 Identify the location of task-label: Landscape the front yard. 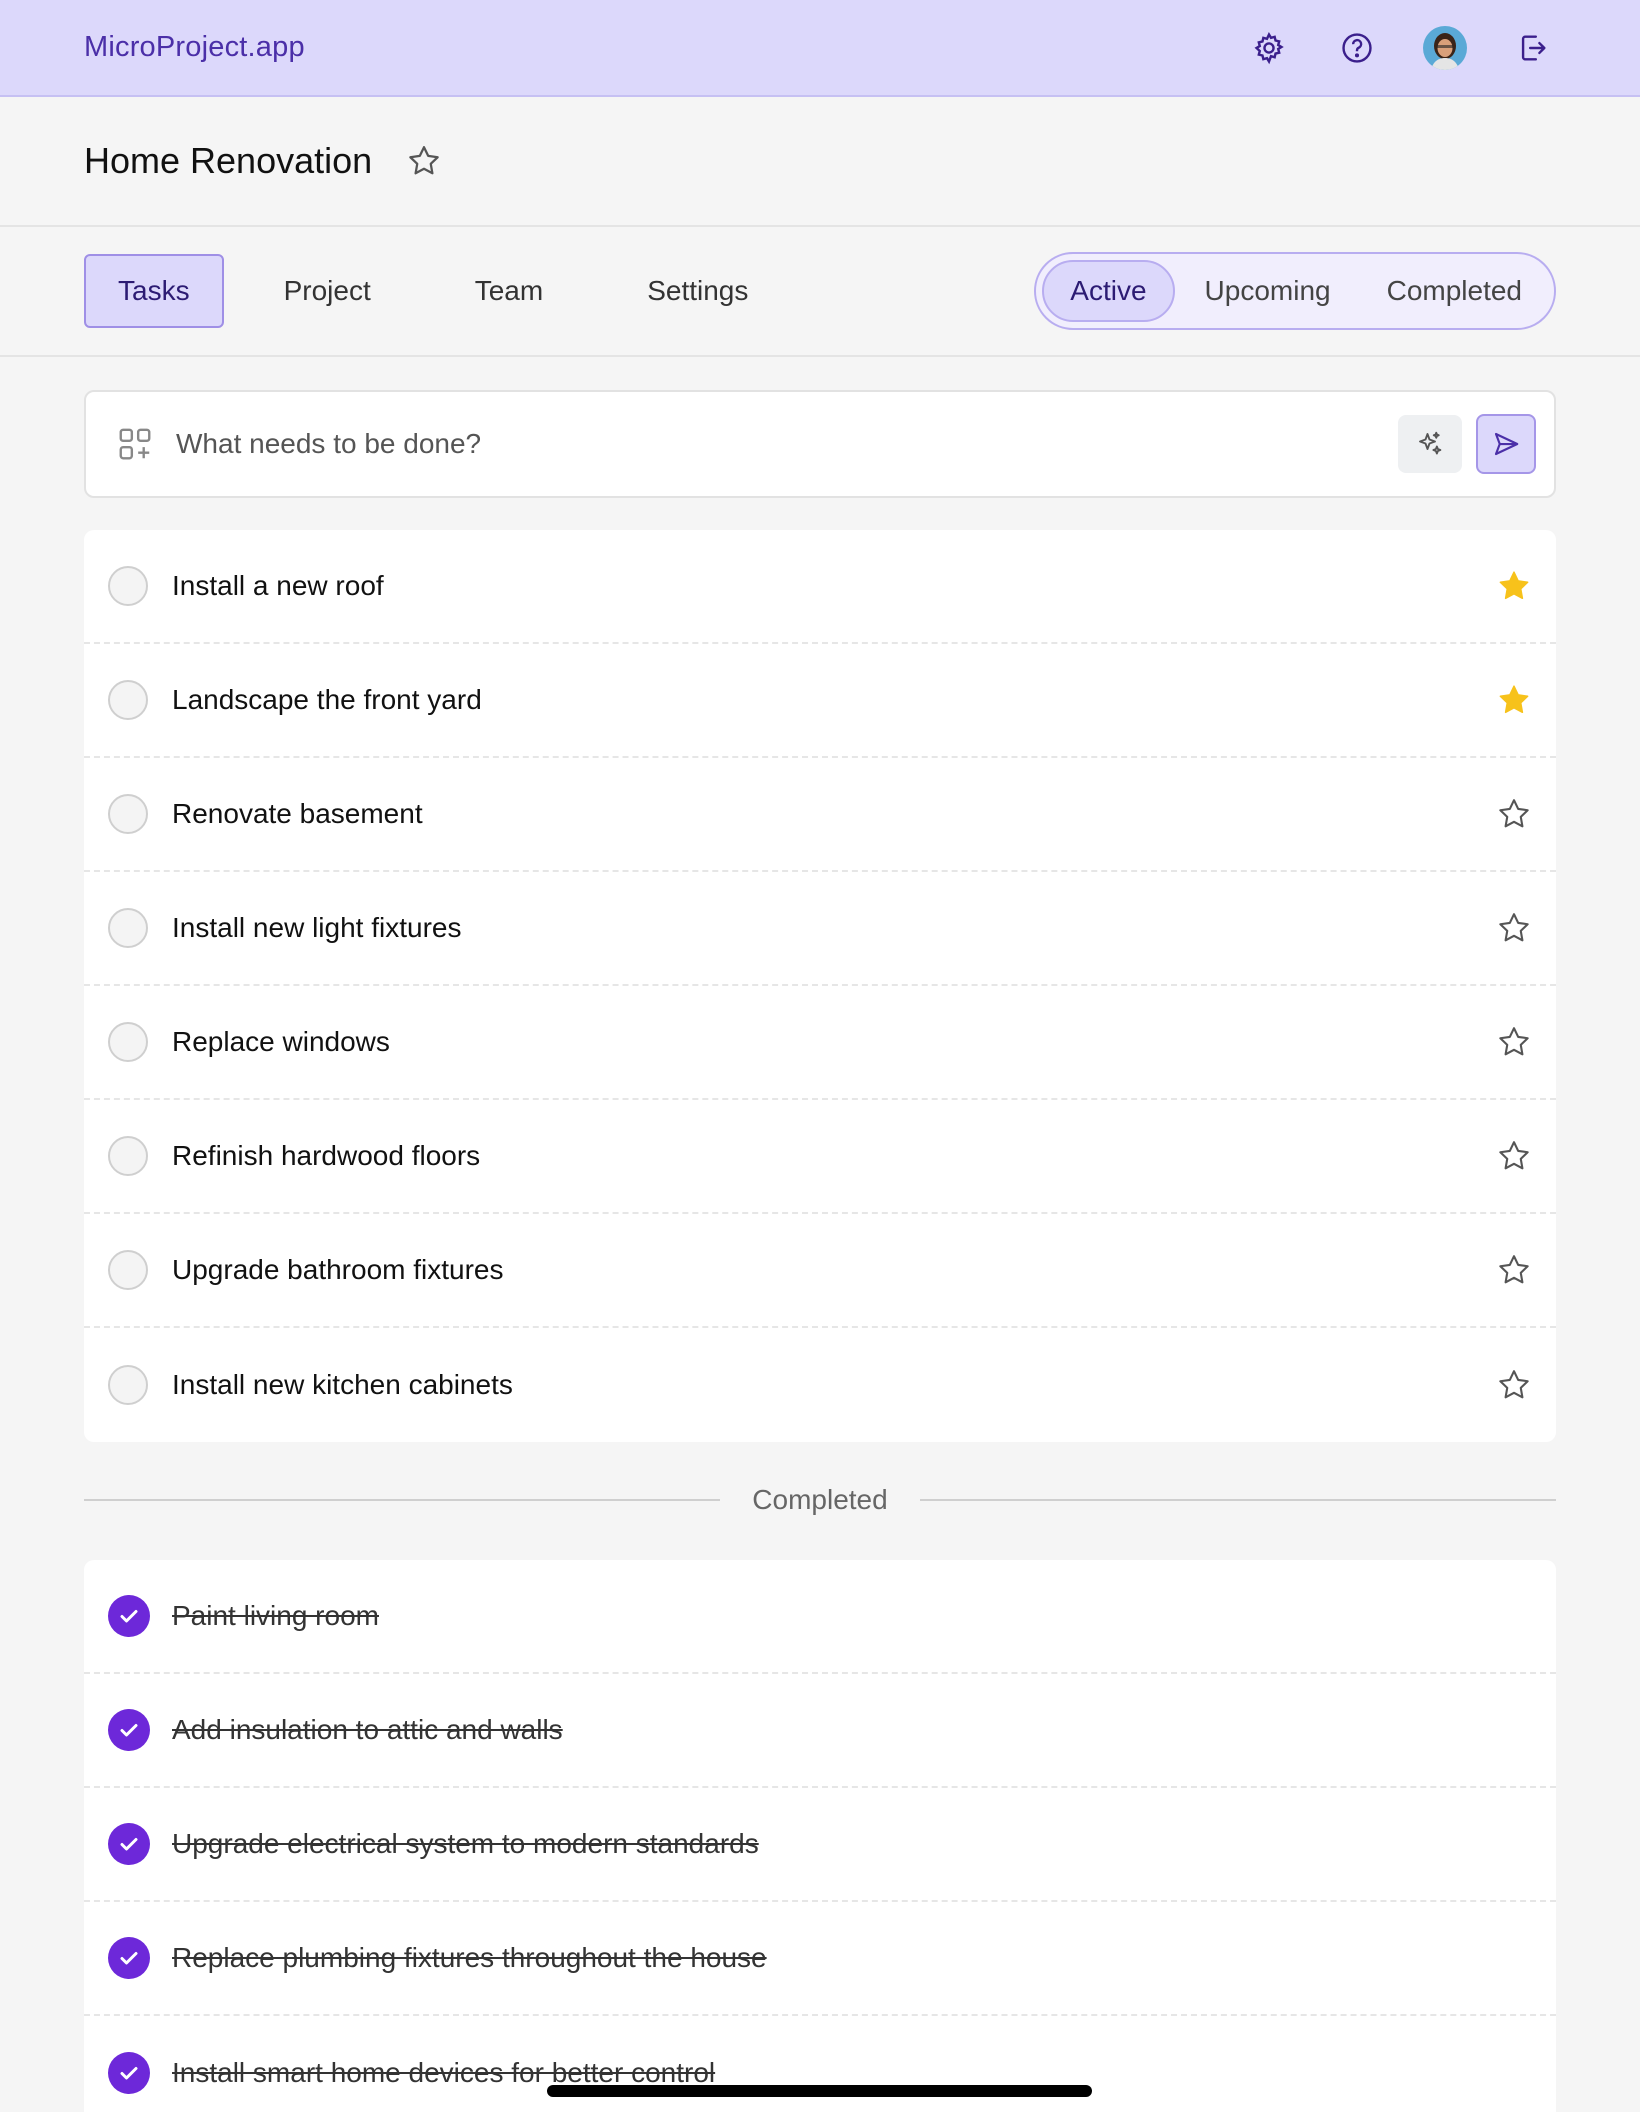
(327, 699).